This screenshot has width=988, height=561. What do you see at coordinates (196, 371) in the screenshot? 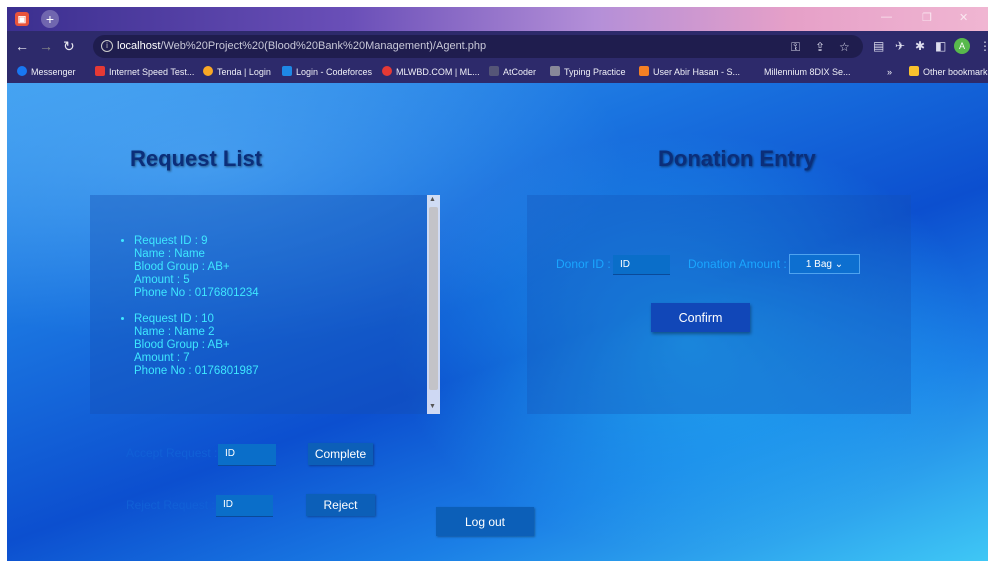
I see `request-phone: Phone No : 0176801987` at bounding box center [196, 371].